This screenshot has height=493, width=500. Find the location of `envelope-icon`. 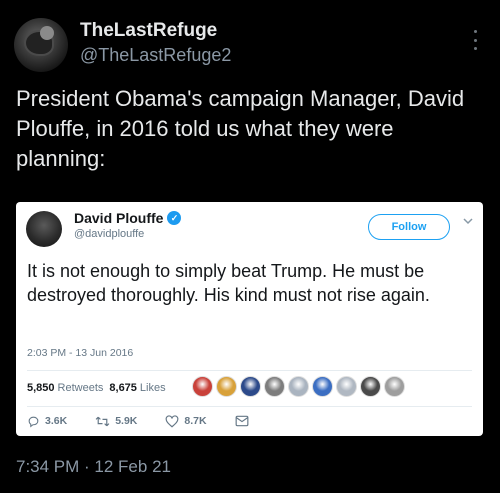

envelope-icon is located at coordinates (241, 421).